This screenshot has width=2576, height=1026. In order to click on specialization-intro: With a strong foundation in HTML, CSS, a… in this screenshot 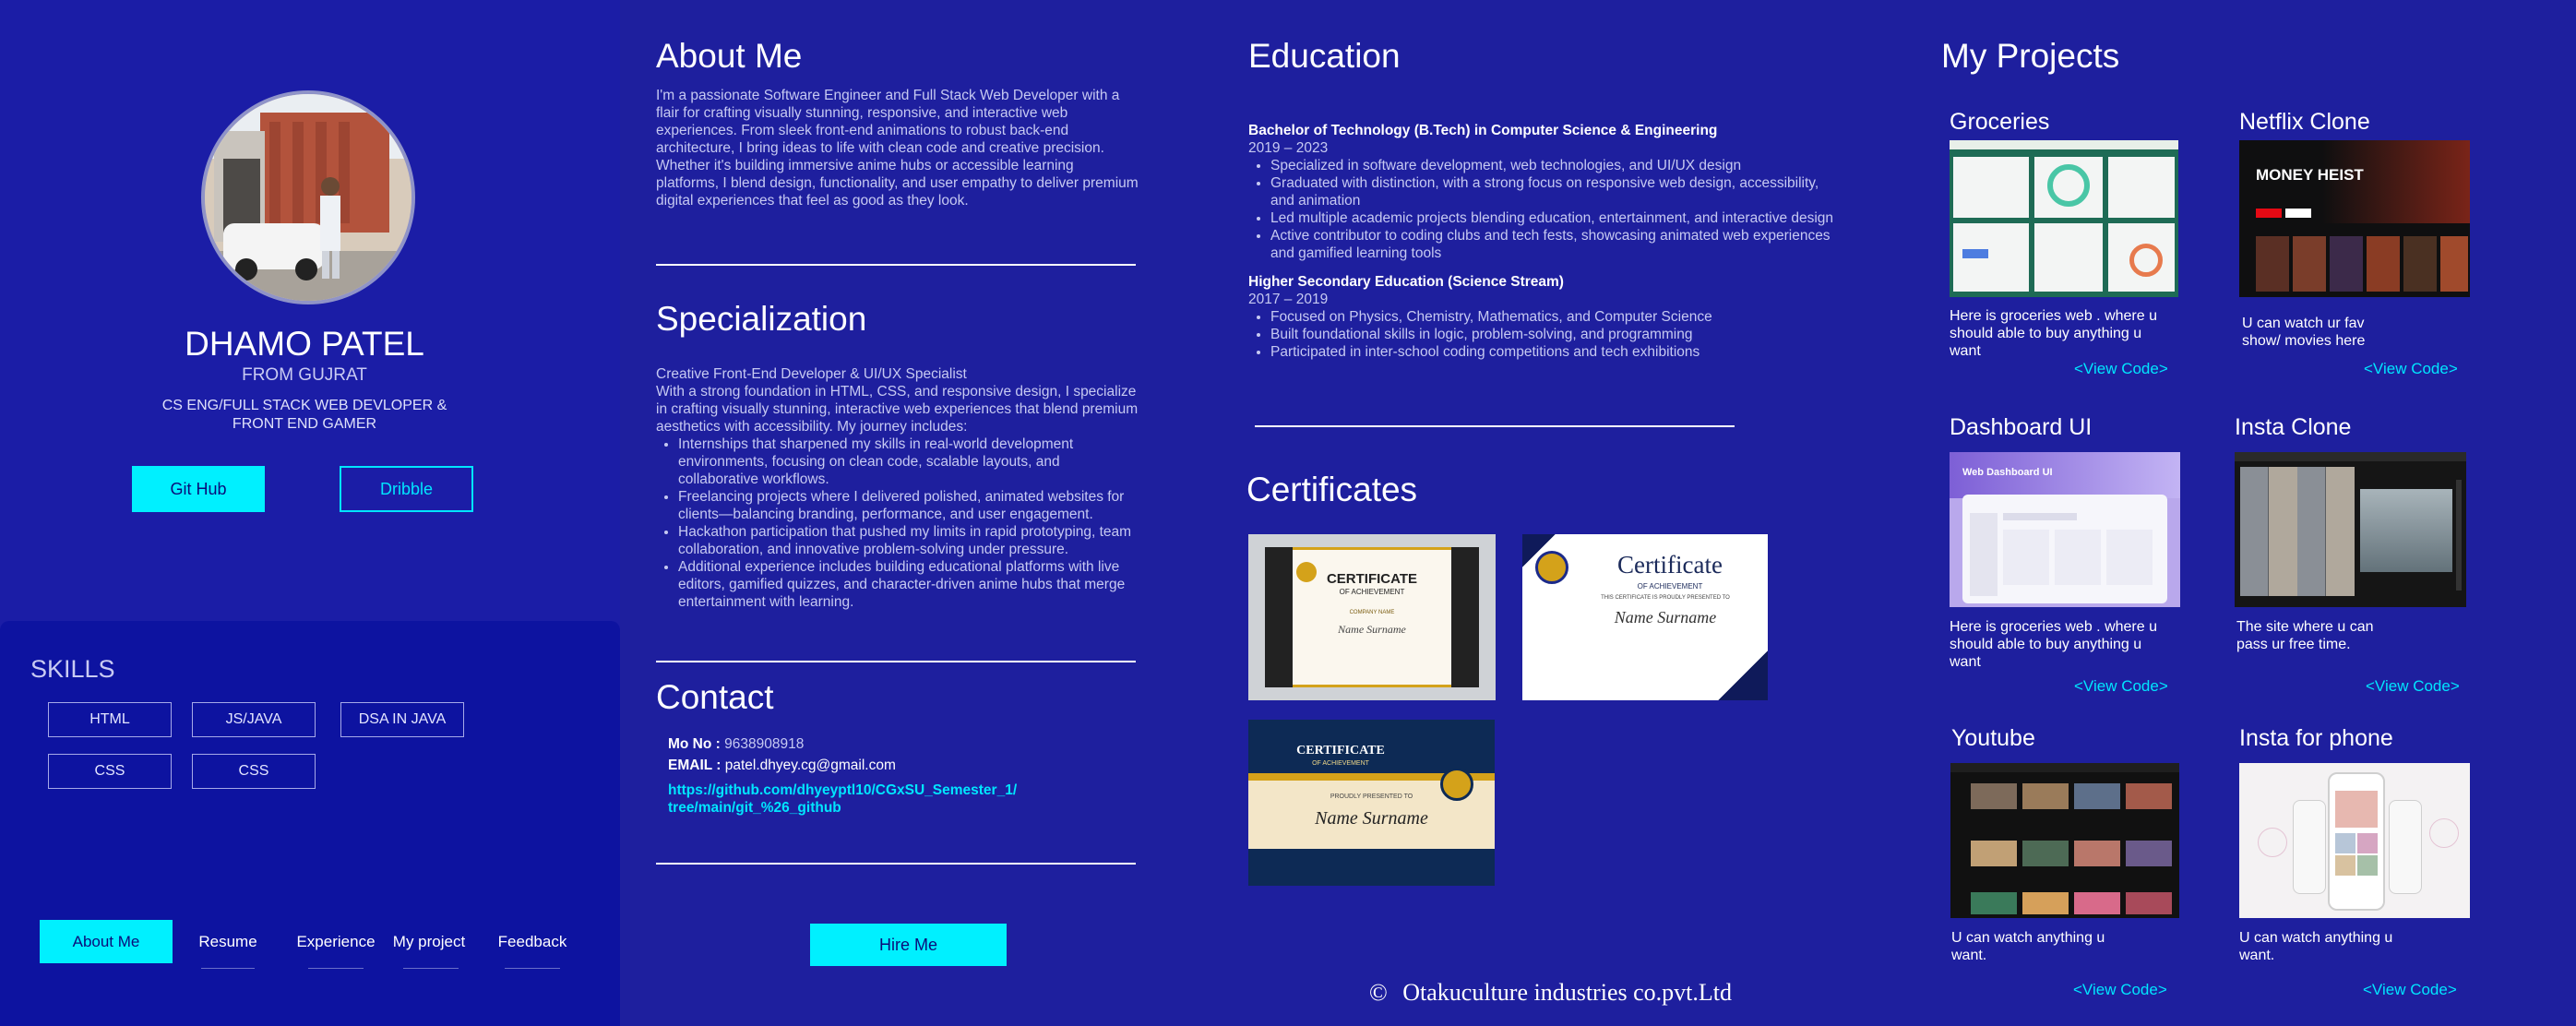, I will do `click(897, 409)`.